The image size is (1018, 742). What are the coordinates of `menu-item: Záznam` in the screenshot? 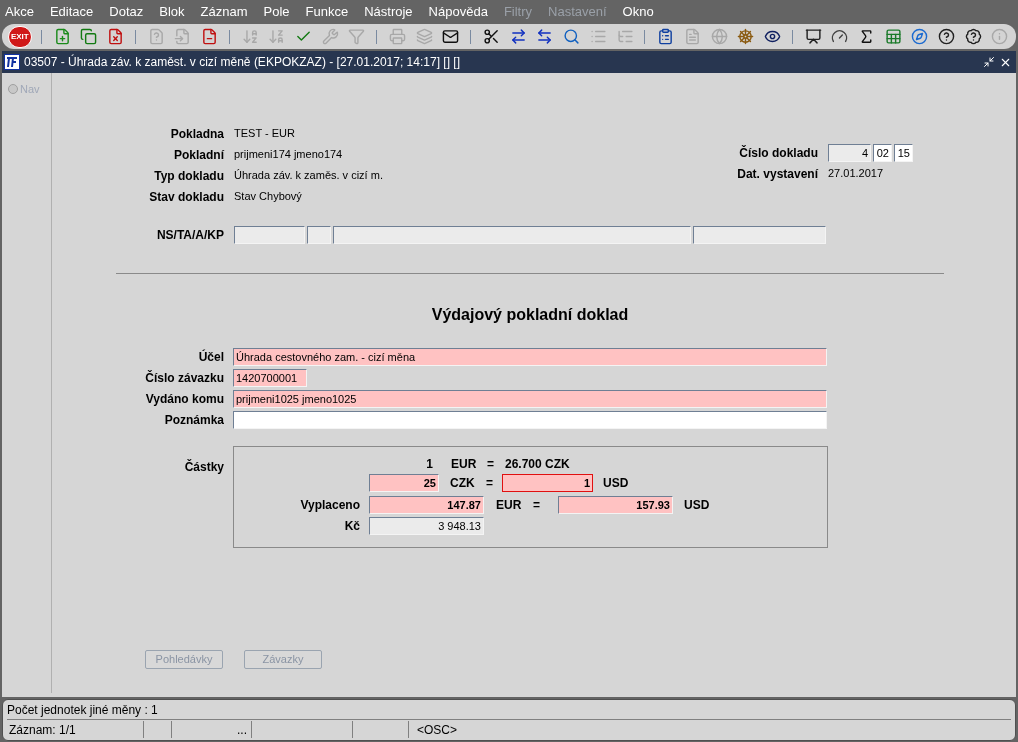 It's located at (224, 12).